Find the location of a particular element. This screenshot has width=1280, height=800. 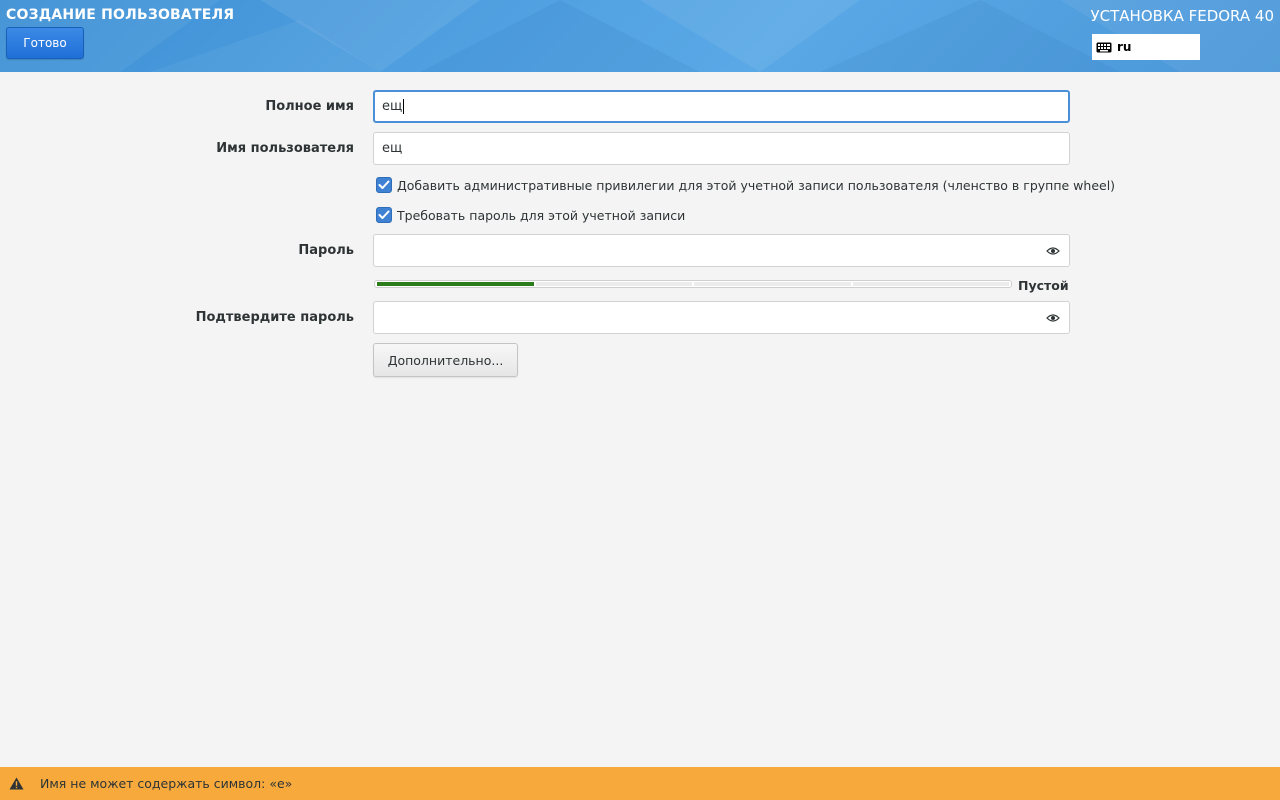

username-label: Имя пользователя is located at coordinates (285, 148).